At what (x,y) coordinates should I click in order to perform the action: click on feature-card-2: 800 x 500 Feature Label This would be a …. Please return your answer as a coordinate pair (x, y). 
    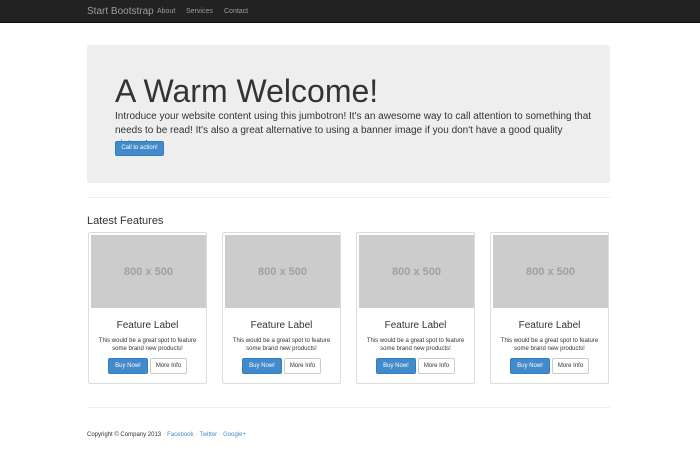
    Looking at the image, I should click on (281, 308).